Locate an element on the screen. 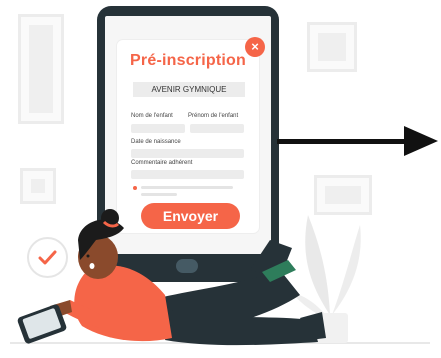 This screenshot has width=441, height=358. birthdate-label: Date de naissance is located at coordinates (156, 142).